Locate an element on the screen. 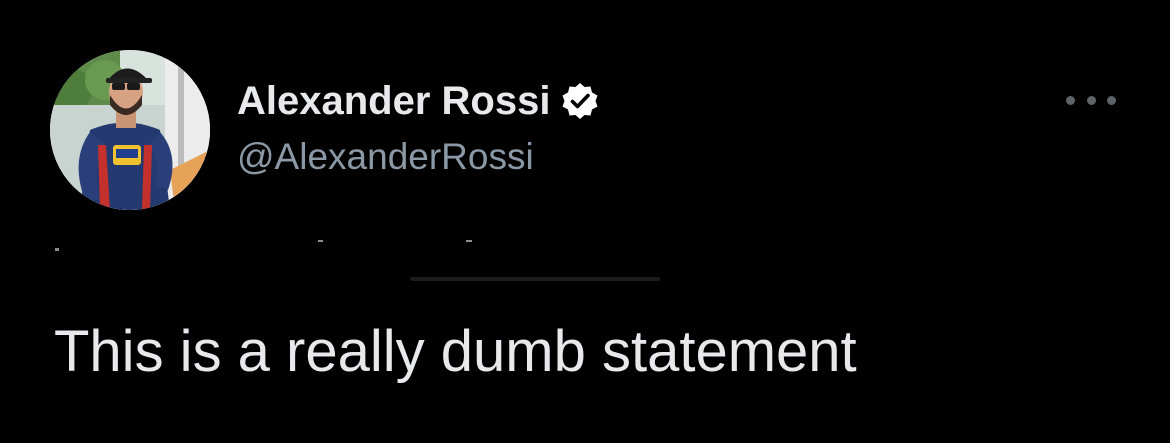 Image resolution: width=1170 pixels, height=443 pixels. display-name: Alexander Rossi is located at coordinates (393, 101).